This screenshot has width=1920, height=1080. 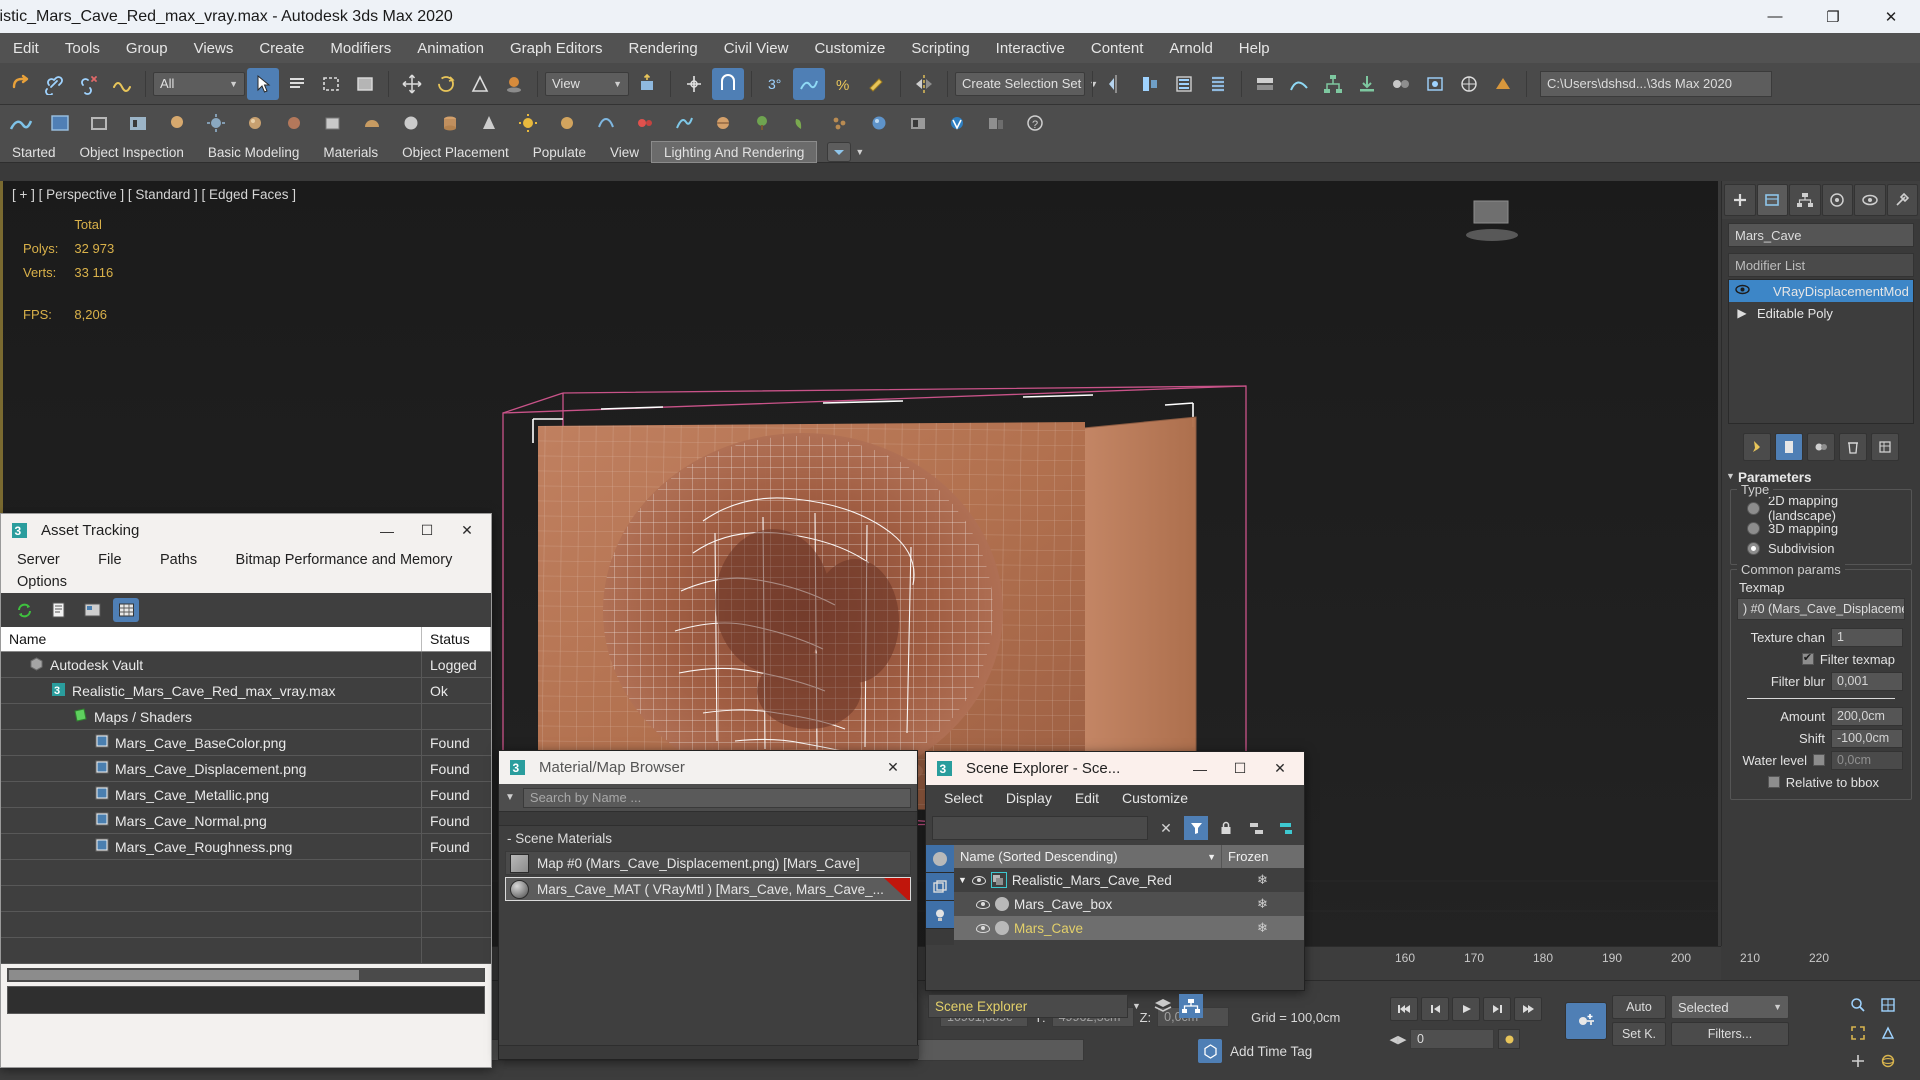 What do you see at coordinates (246, 743) in the screenshot?
I see `table-row: Mars_Cave_BaseColor.png Found` at bounding box center [246, 743].